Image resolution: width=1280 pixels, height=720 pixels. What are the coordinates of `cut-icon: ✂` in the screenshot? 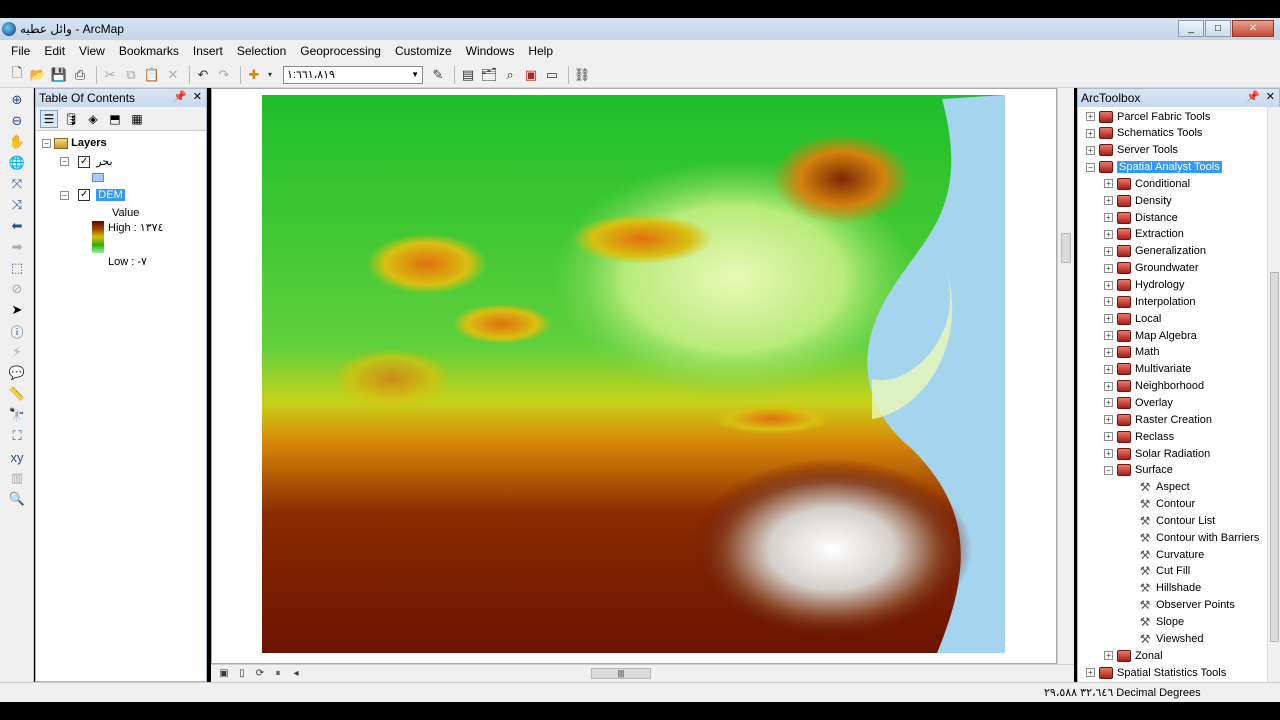 It's located at (110, 75).